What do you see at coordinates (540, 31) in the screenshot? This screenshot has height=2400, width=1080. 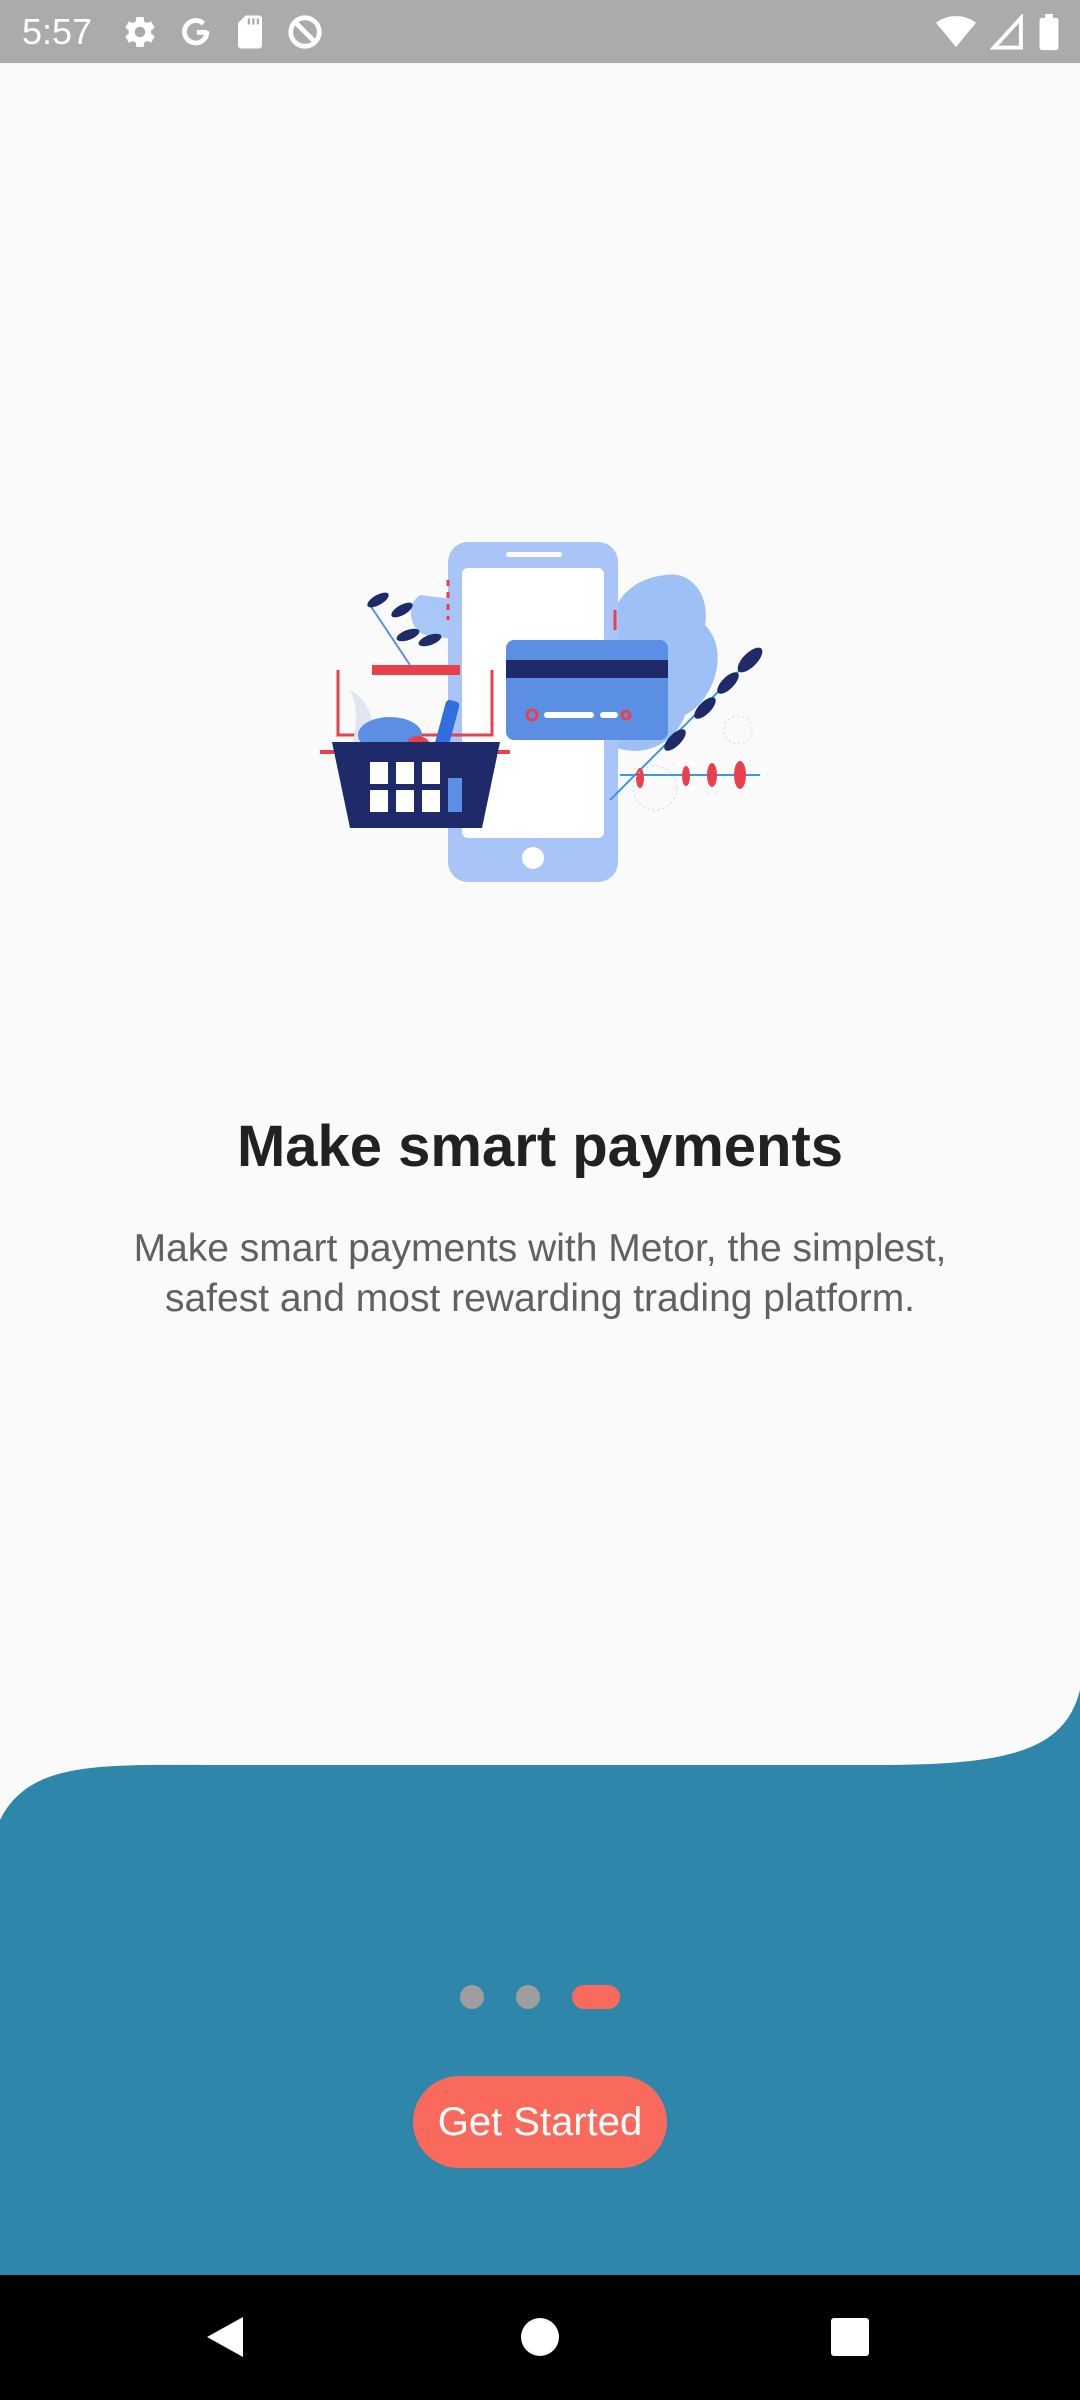 I see `status-bar: 5:57` at bounding box center [540, 31].